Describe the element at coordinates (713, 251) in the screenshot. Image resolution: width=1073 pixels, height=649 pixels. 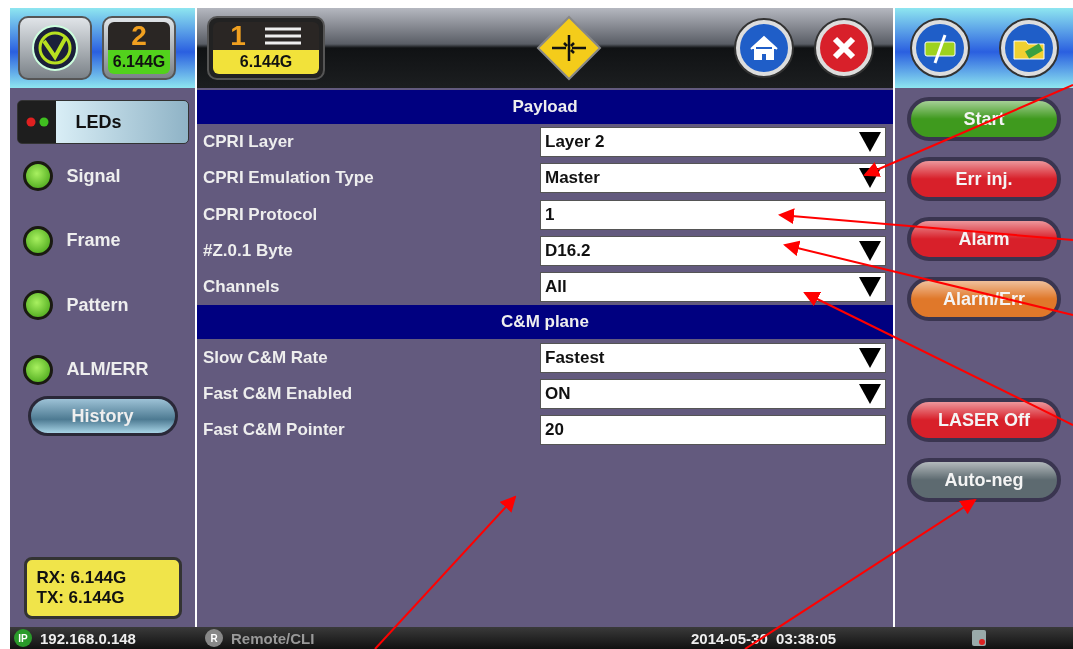
I see `dropdown-field: D16.2` at that location.